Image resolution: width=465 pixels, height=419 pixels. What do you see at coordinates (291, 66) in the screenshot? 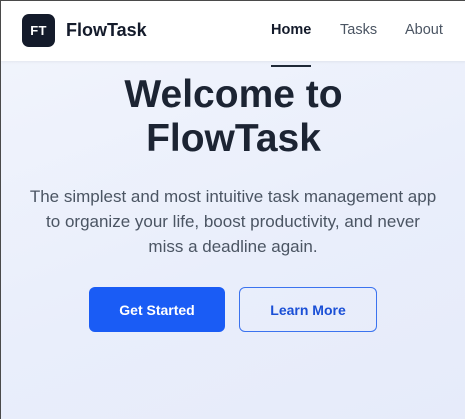
I see `active-nav-indicator` at bounding box center [291, 66].